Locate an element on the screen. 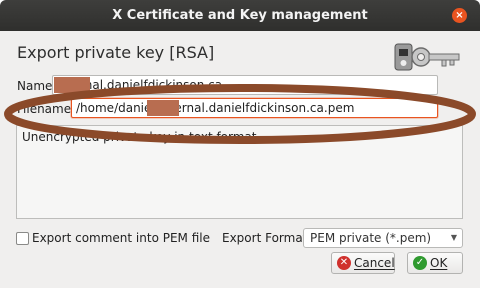  key-icon is located at coordinates (427, 57).